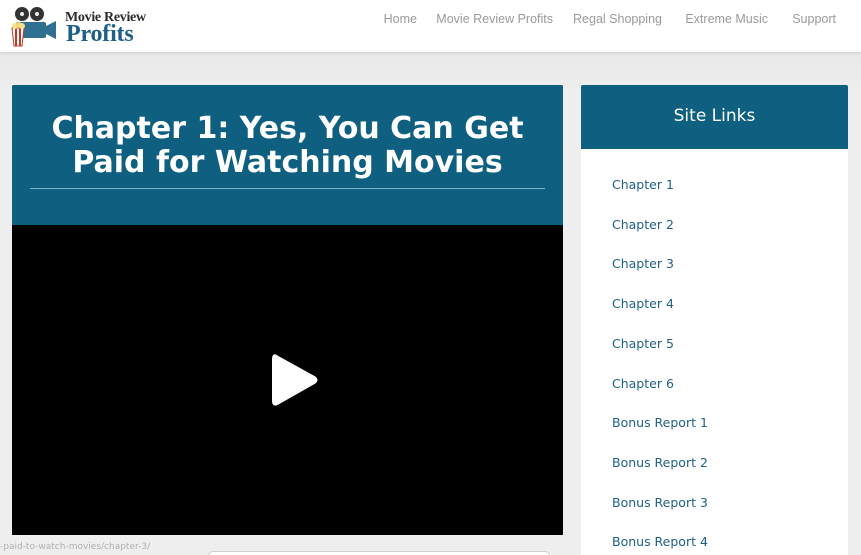 The width and height of the screenshot is (861, 555). What do you see at coordinates (660, 541) in the screenshot?
I see `sidebar-link-bonus-report-4: Bonus Report 4` at bounding box center [660, 541].